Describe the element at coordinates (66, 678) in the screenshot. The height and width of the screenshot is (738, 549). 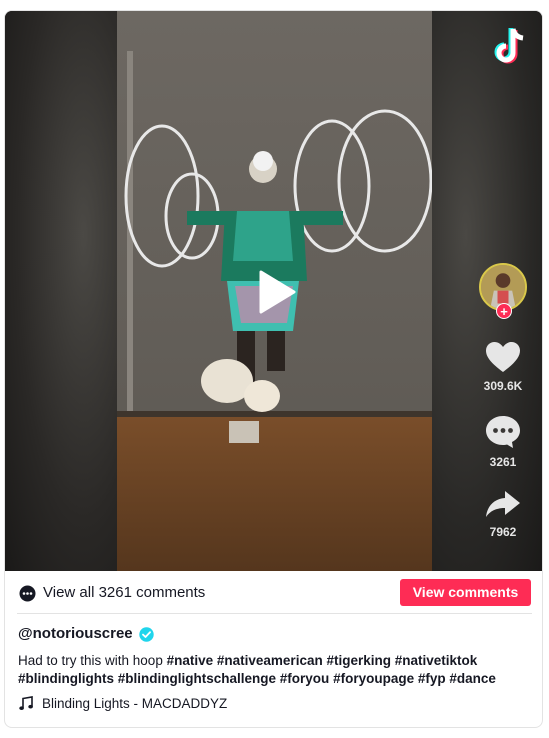
I see `hashtag: #blindinglights` at that location.